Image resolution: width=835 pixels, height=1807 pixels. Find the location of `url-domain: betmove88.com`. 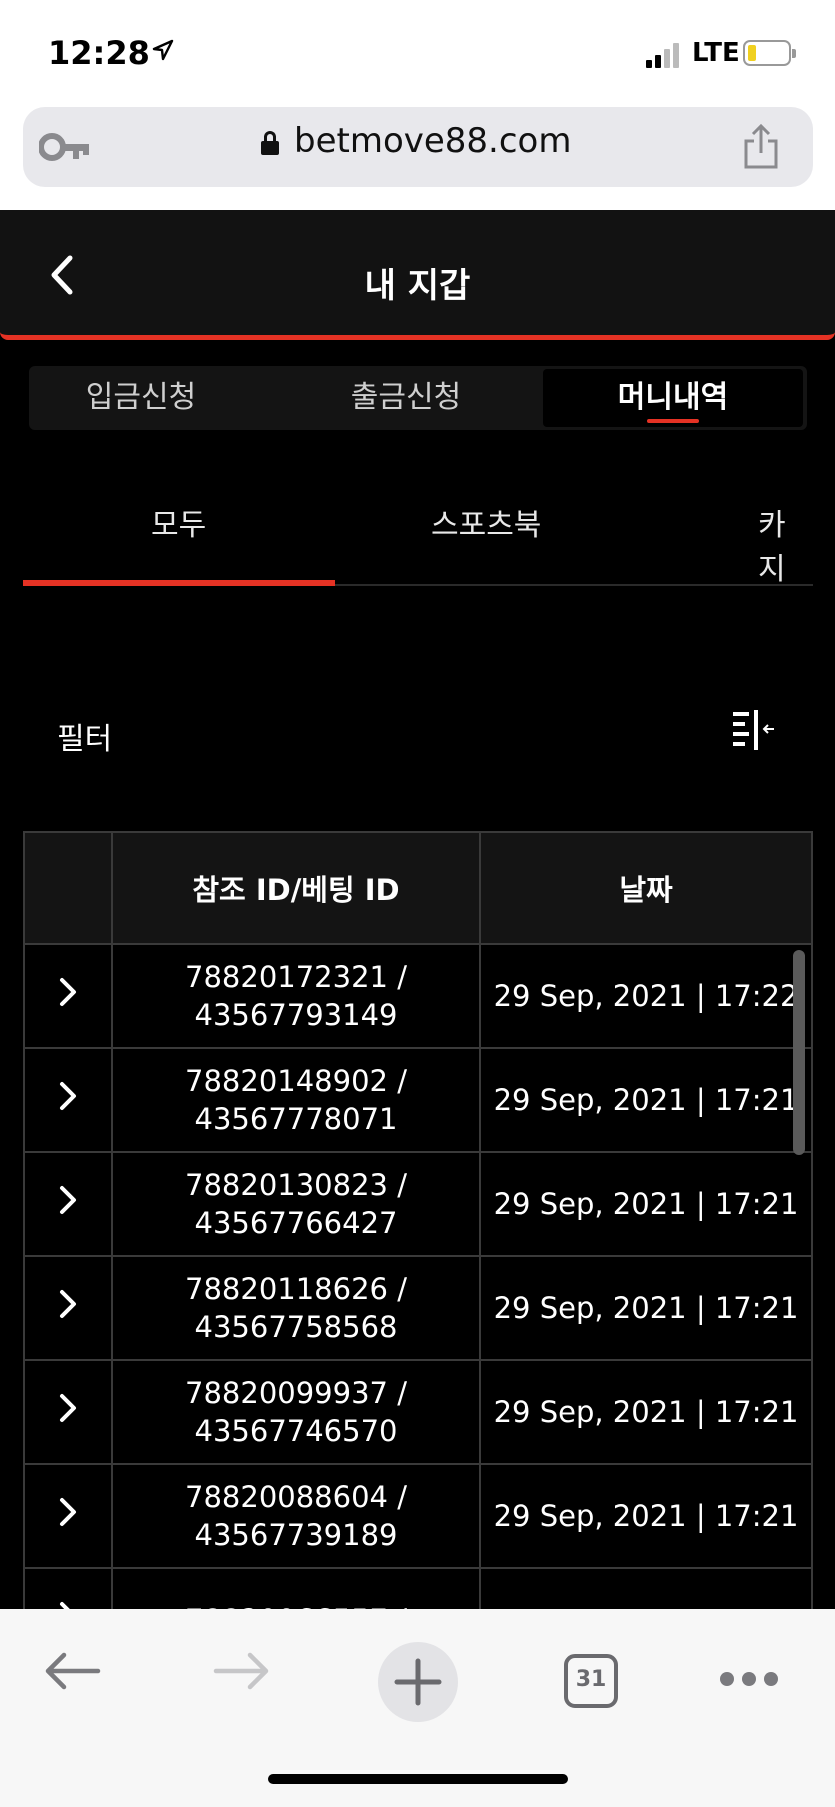

url-domain: betmove88.com is located at coordinates (432, 141).